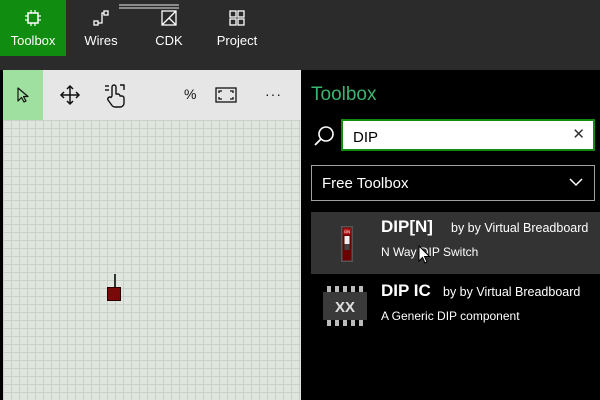 Image resolution: width=600 pixels, height=400 pixels. I want to click on canvas-component, so click(114, 294).